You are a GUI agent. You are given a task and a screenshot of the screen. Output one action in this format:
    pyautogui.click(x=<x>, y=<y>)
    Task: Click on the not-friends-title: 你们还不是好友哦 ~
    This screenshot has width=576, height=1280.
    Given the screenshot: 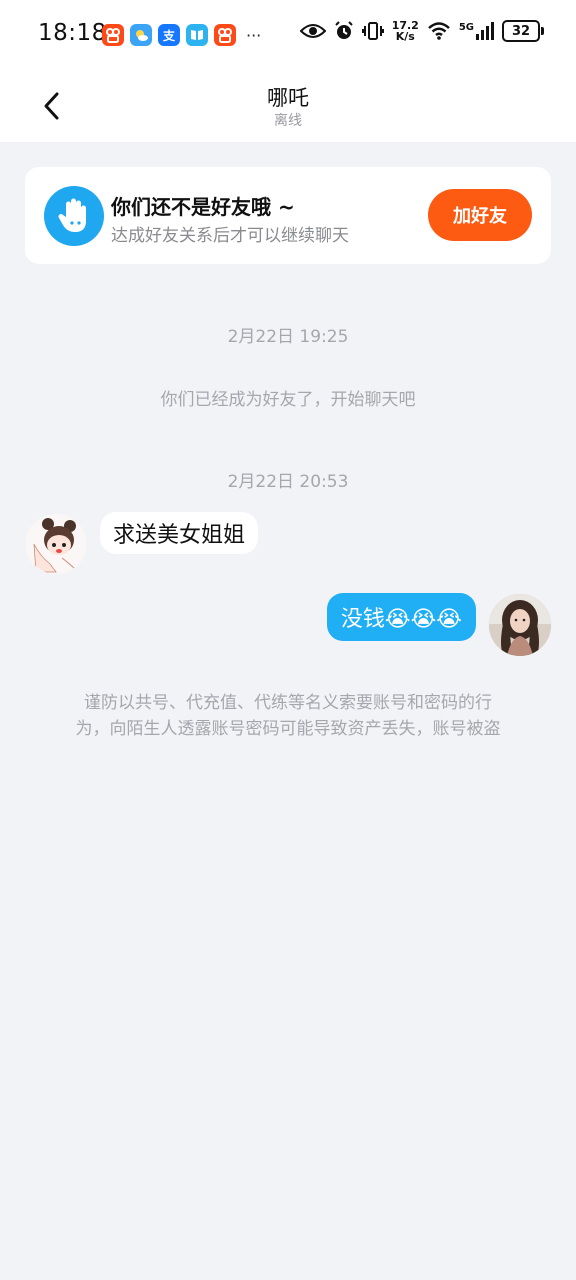 What is the action you would take?
    pyautogui.click(x=203, y=207)
    